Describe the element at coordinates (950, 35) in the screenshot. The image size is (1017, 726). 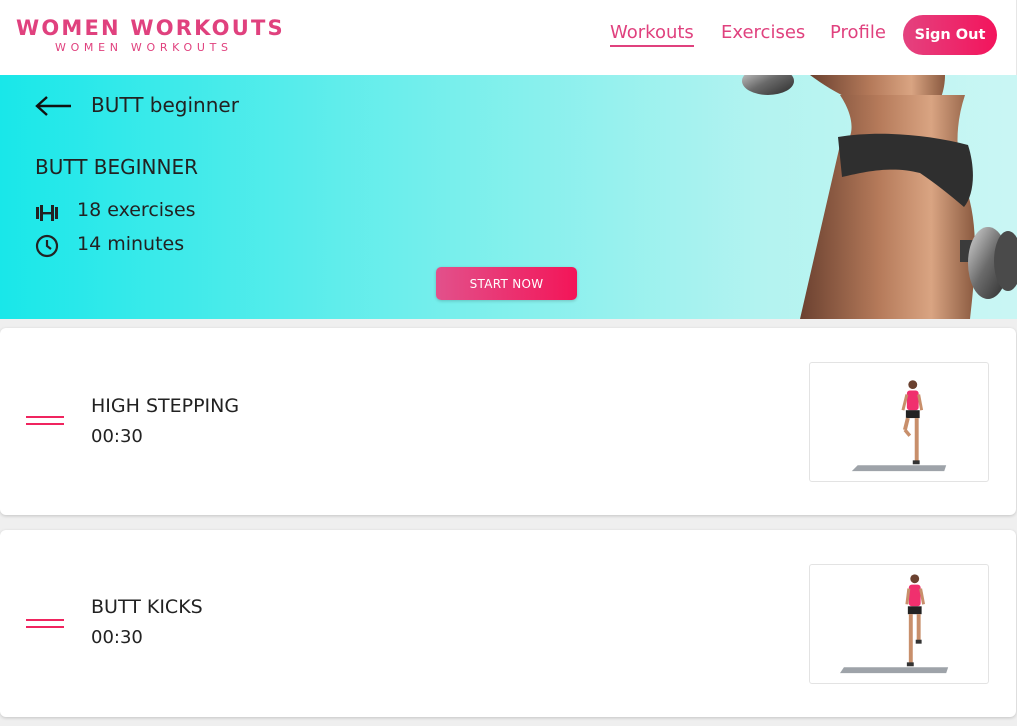
I see `sign-out-button: Sign Out` at that location.